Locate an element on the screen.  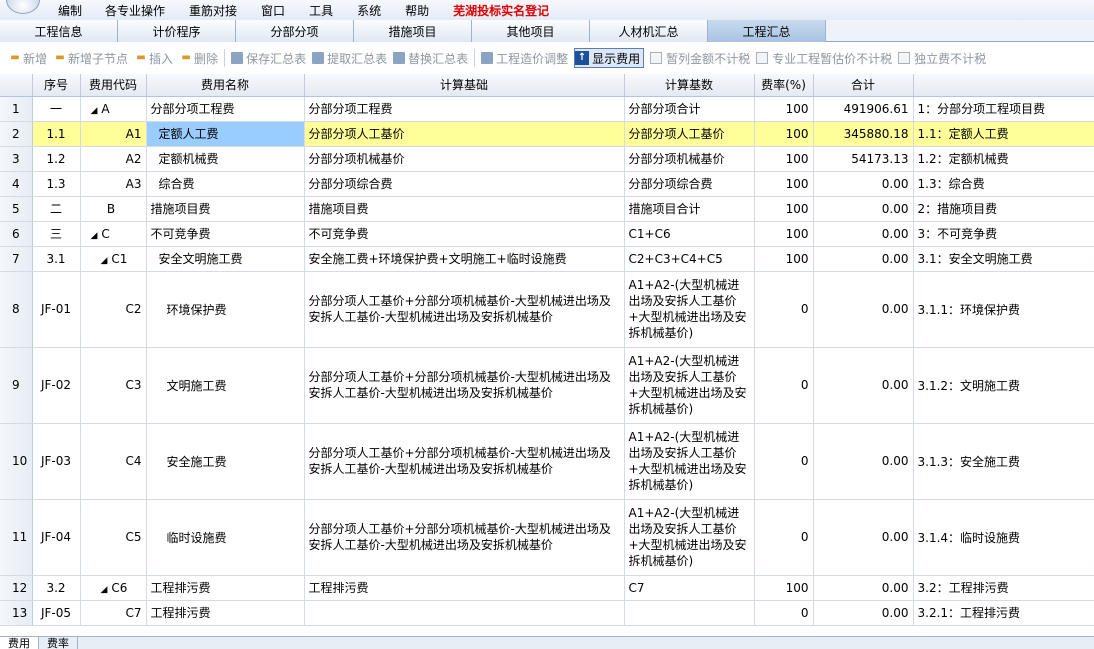
cell-seq: JF-04 is located at coordinates (56, 537).